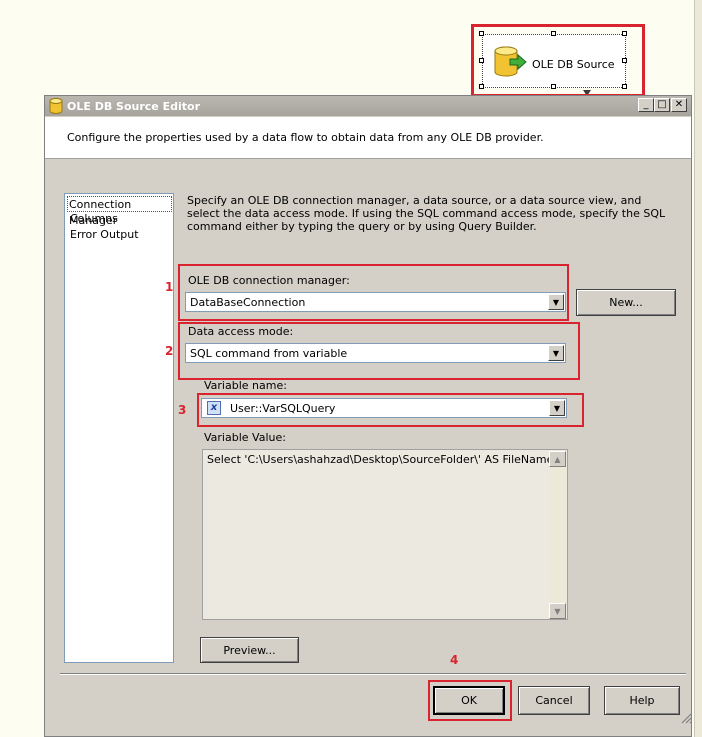 This screenshot has width=702, height=737. I want to click on page-nav-list, so click(119, 428).